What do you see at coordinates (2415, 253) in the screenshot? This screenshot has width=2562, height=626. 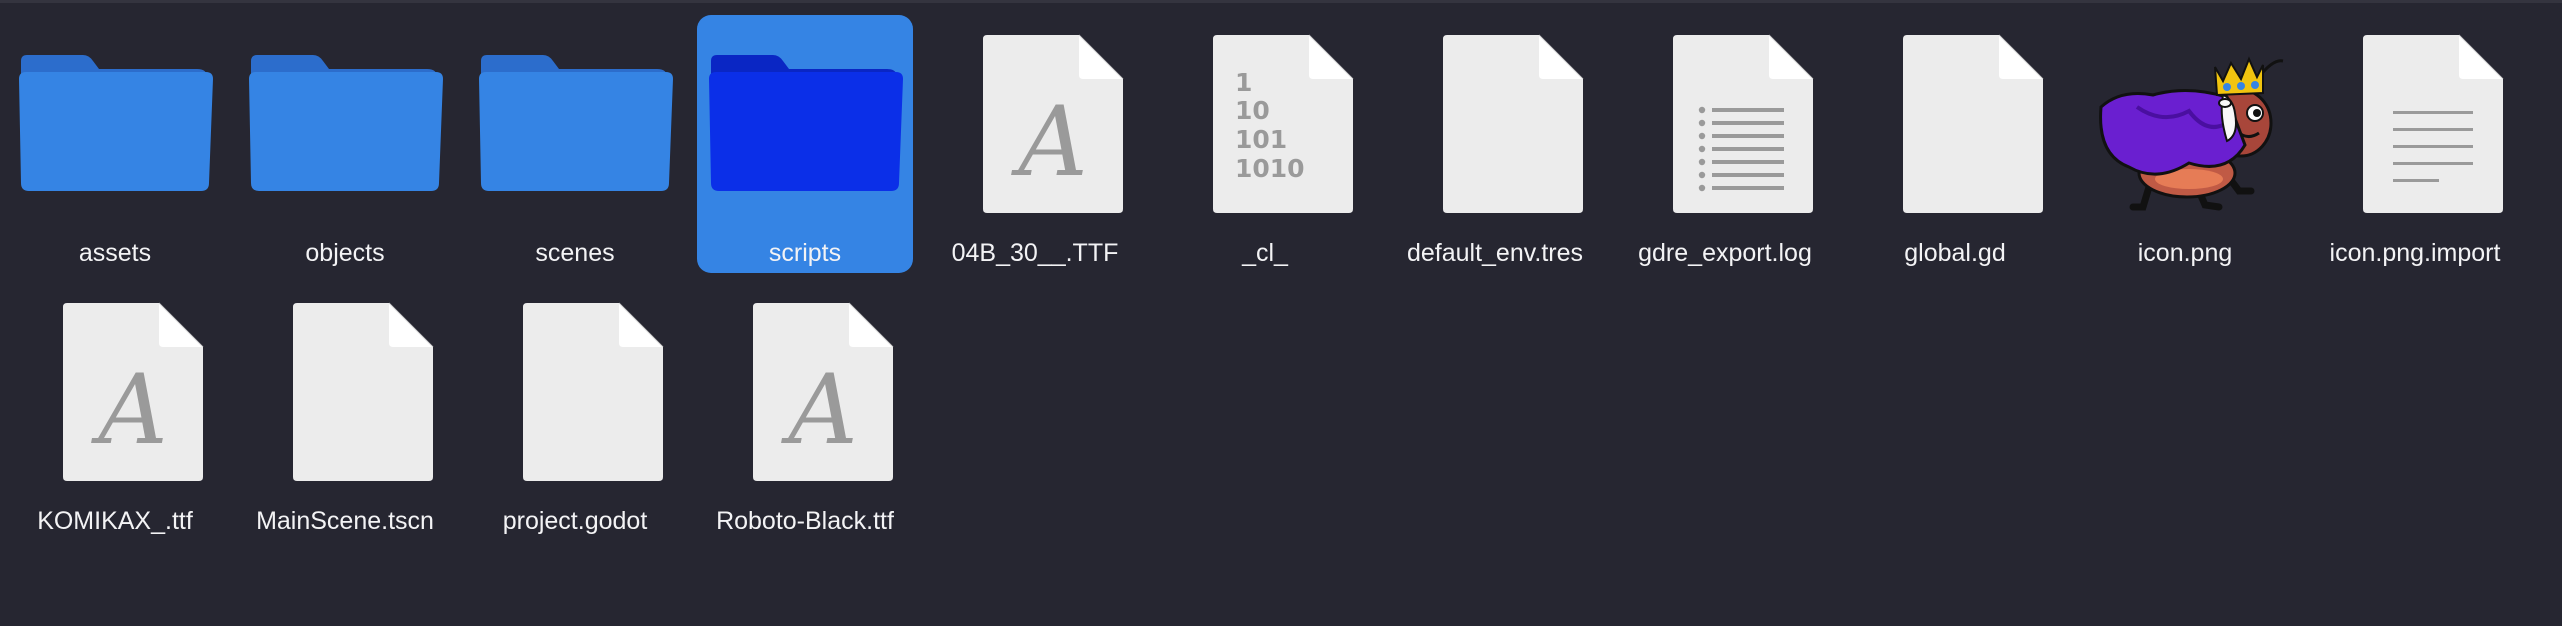 I see `file-name-label: icon.png.import` at bounding box center [2415, 253].